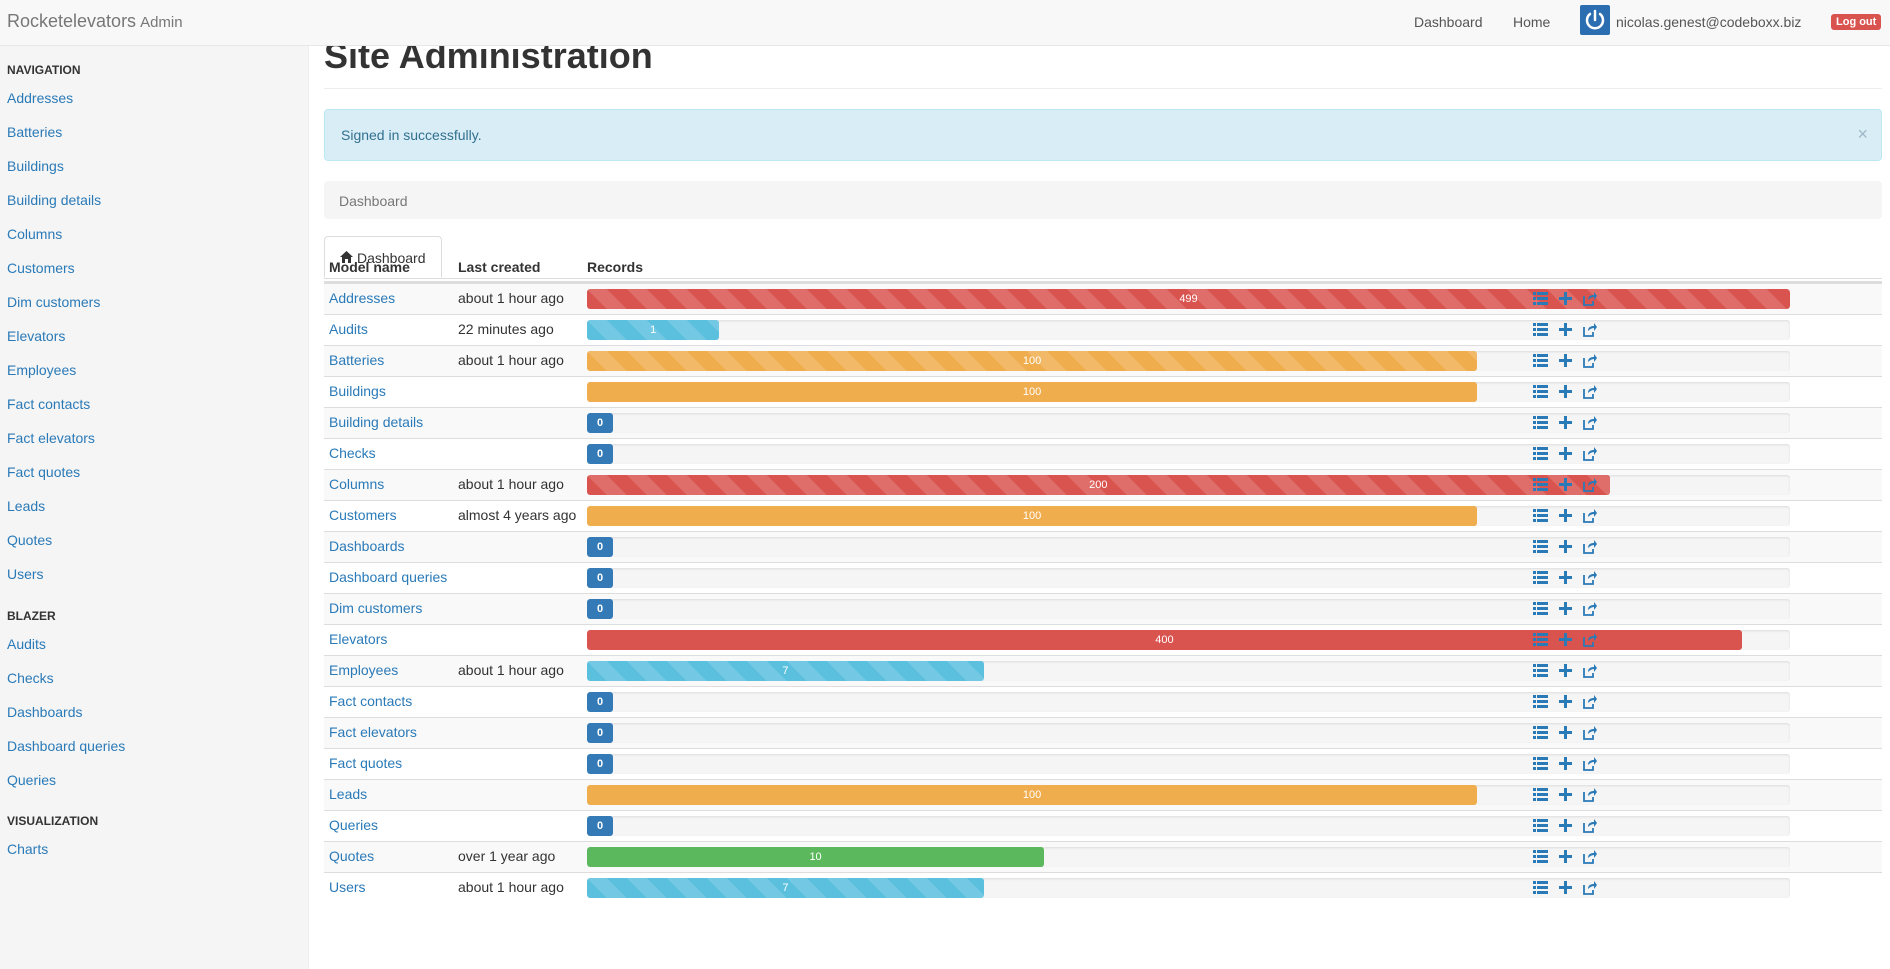 The image size is (1890, 969). I want to click on brand: Rocketelevators Admin, so click(95, 21).